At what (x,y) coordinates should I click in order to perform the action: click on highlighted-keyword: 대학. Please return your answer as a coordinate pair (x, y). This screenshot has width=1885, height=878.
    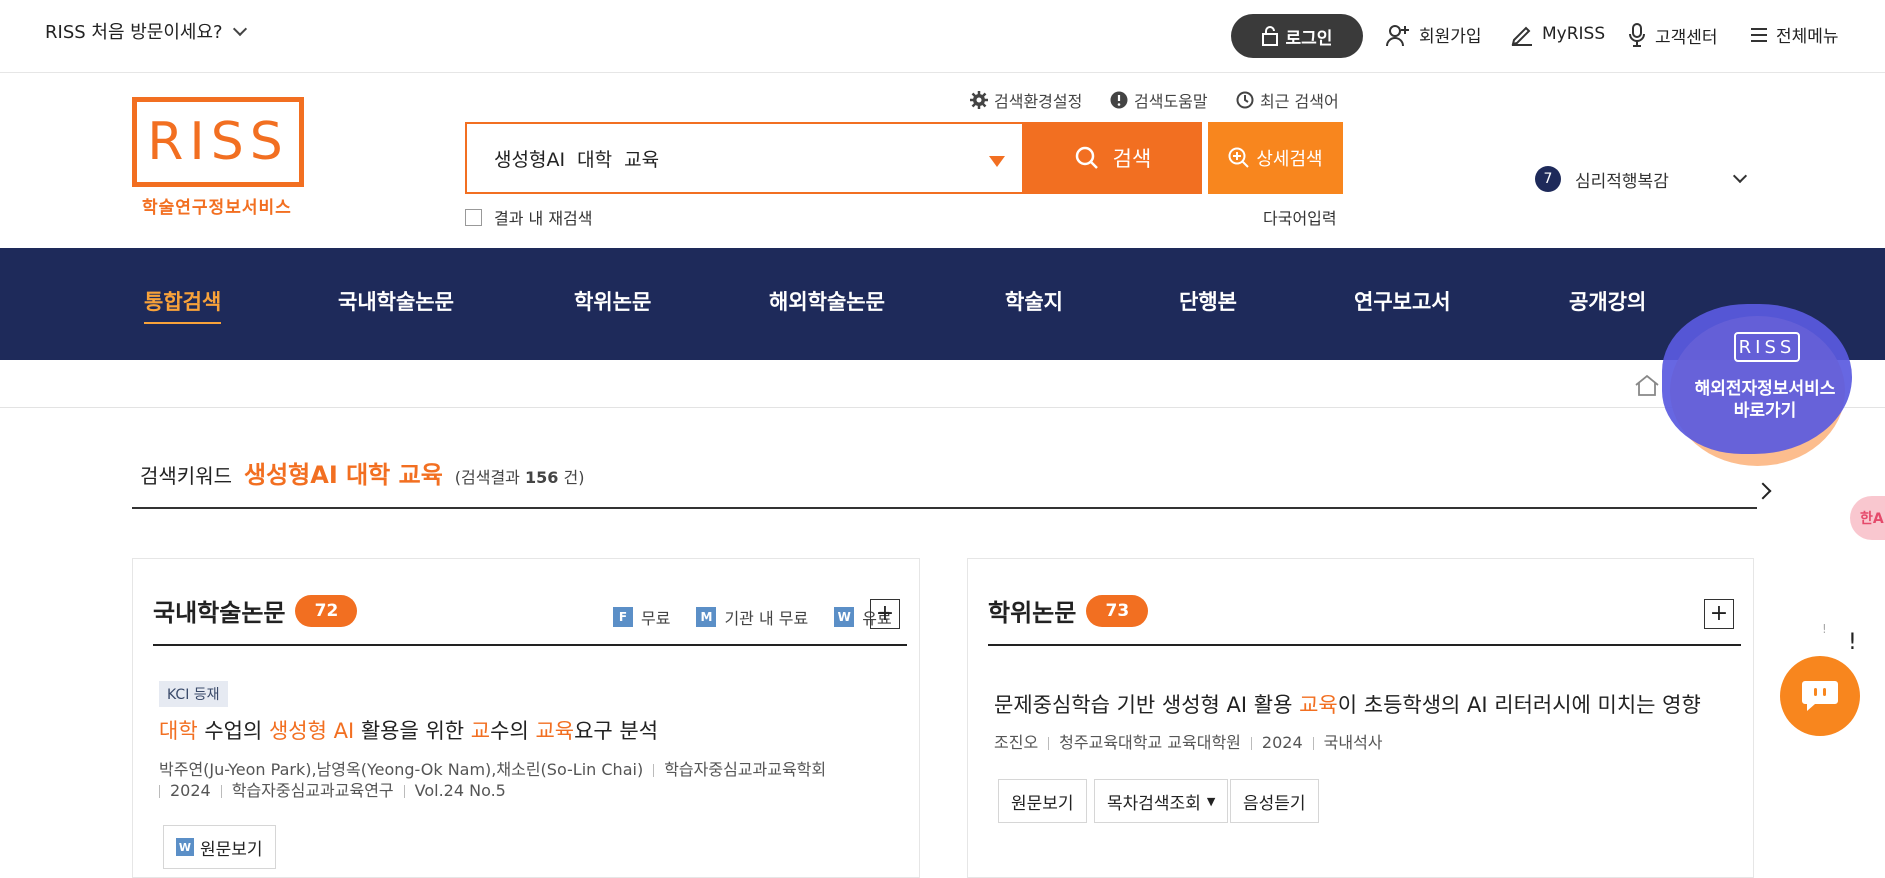
    Looking at the image, I should click on (178, 731).